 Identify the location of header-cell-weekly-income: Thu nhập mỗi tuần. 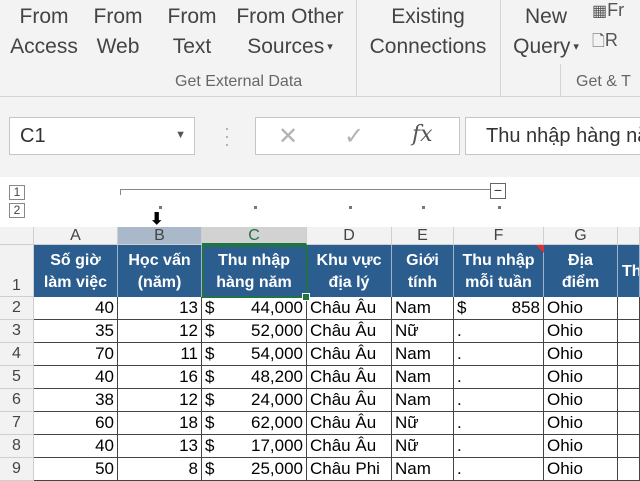
(499, 271).